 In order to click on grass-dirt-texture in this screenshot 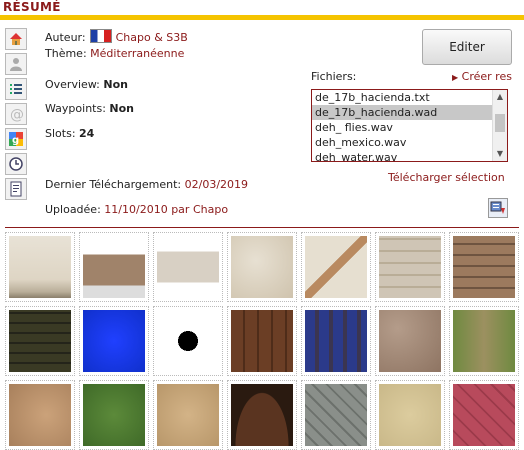, I will do `click(484, 341)`.